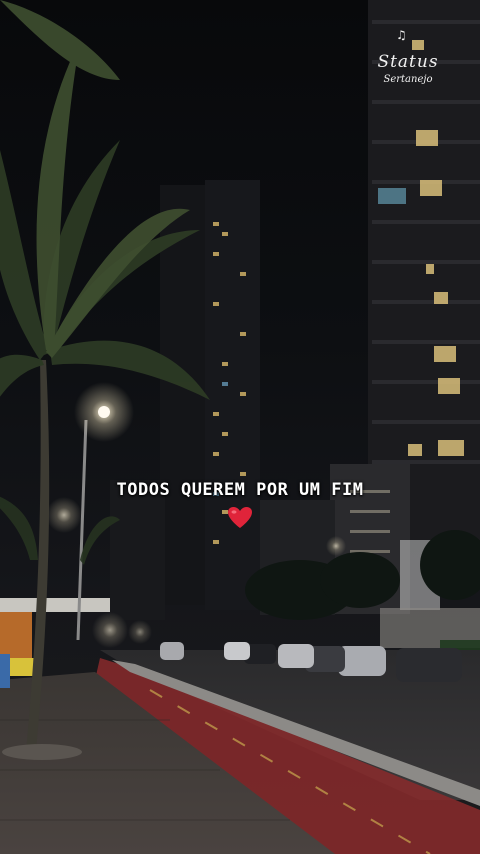 This screenshot has width=480, height=854. I want to click on watermark-title: Status, so click(408, 62).